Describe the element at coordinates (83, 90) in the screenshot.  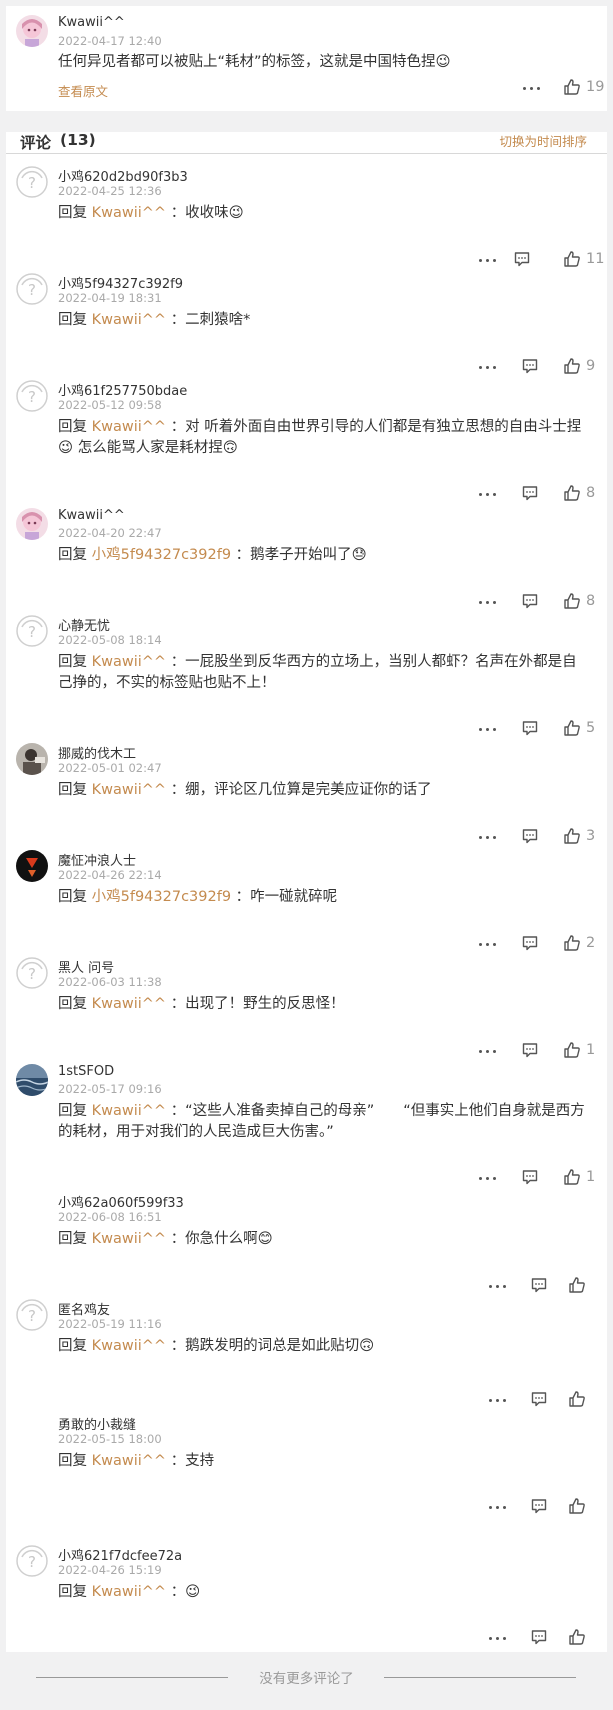
I see `view-original-link: 查看原文` at that location.